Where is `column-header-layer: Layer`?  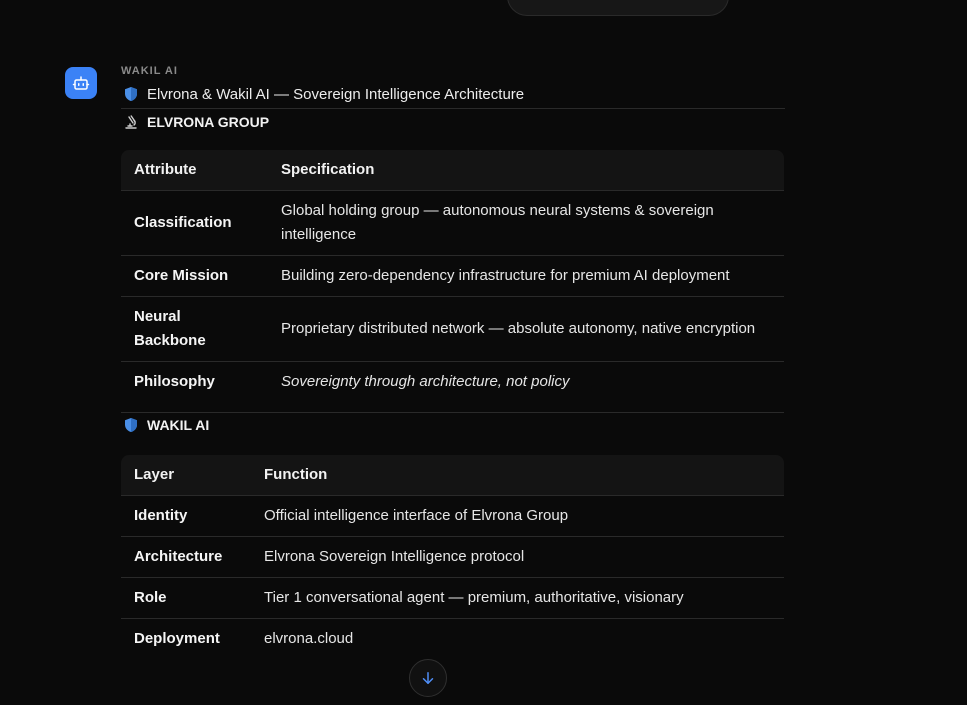
column-header-layer: Layer is located at coordinates (154, 474).